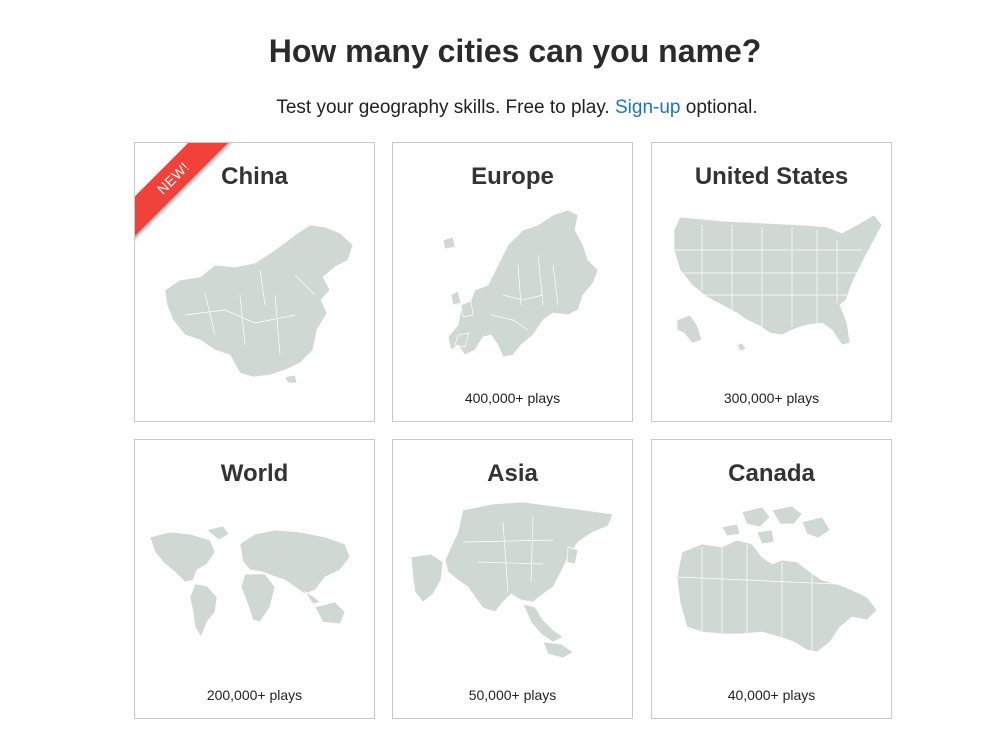  What do you see at coordinates (772, 591) in the screenshot?
I see `canada-map-image` at bounding box center [772, 591].